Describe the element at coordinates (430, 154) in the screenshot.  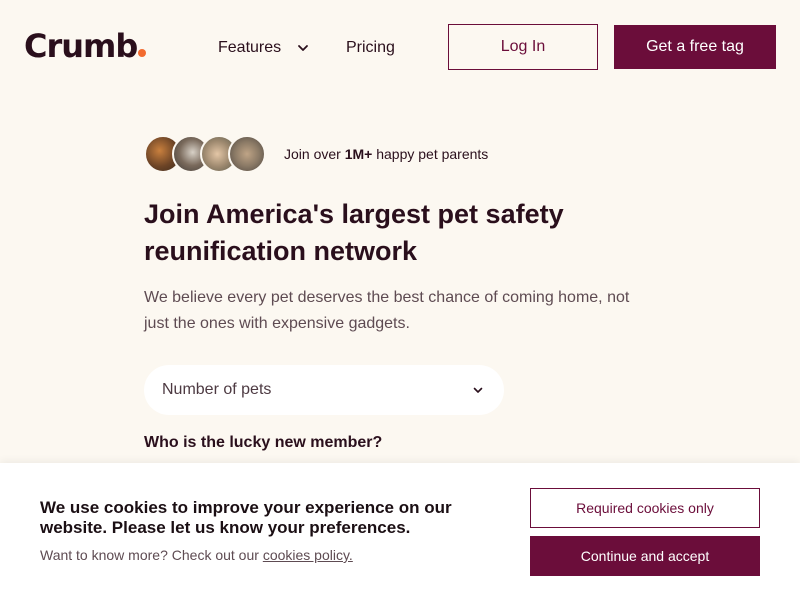
I see `social-proof-suffix: happy pet parents` at that location.